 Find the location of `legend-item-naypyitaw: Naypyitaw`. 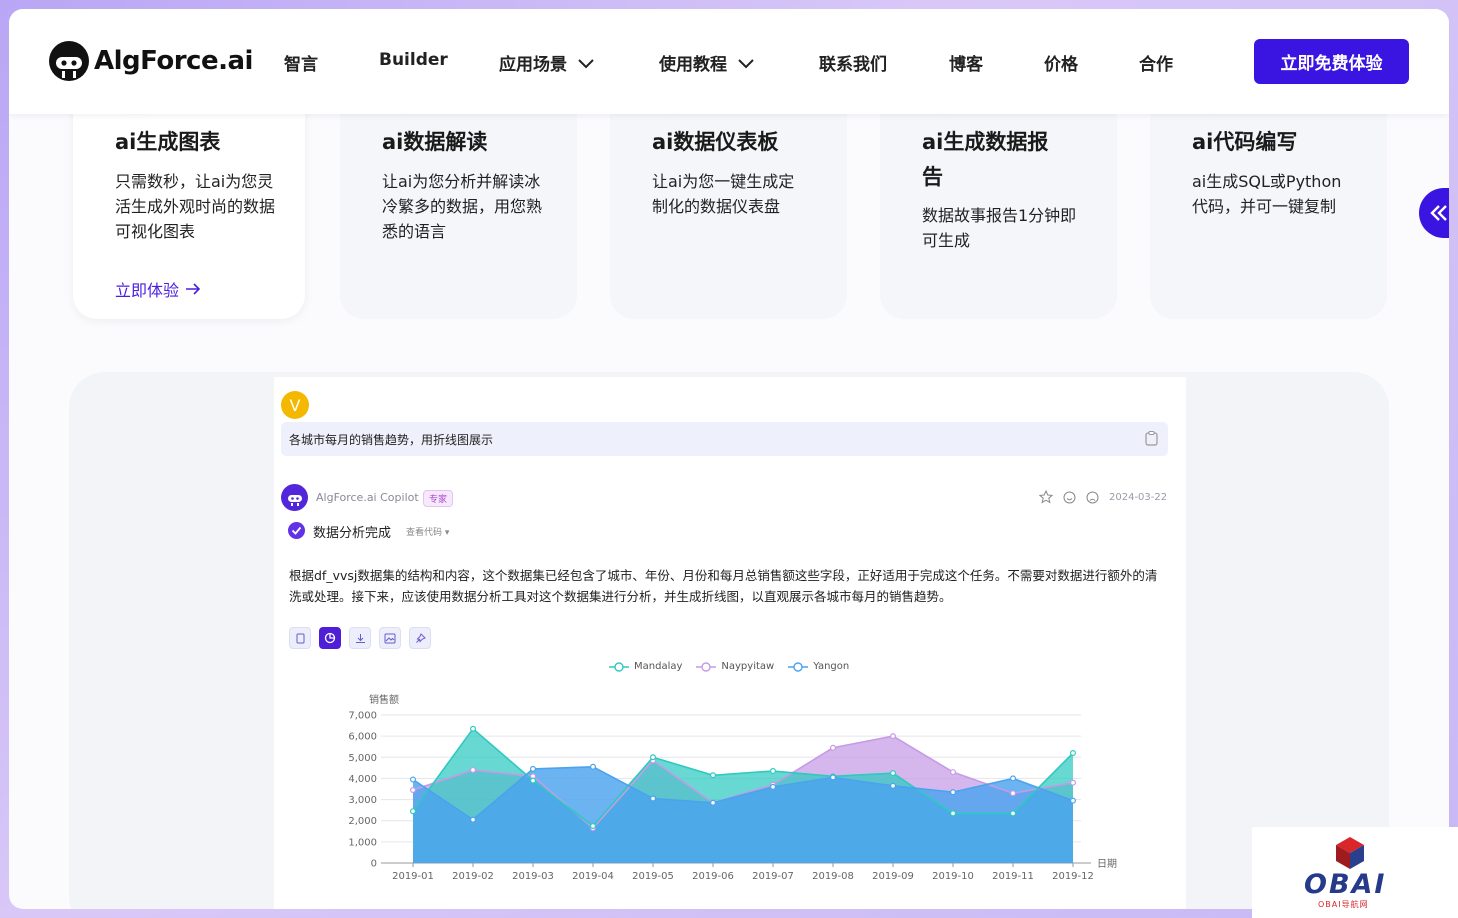

legend-item-naypyitaw: Naypyitaw is located at coordinates (735, 666).